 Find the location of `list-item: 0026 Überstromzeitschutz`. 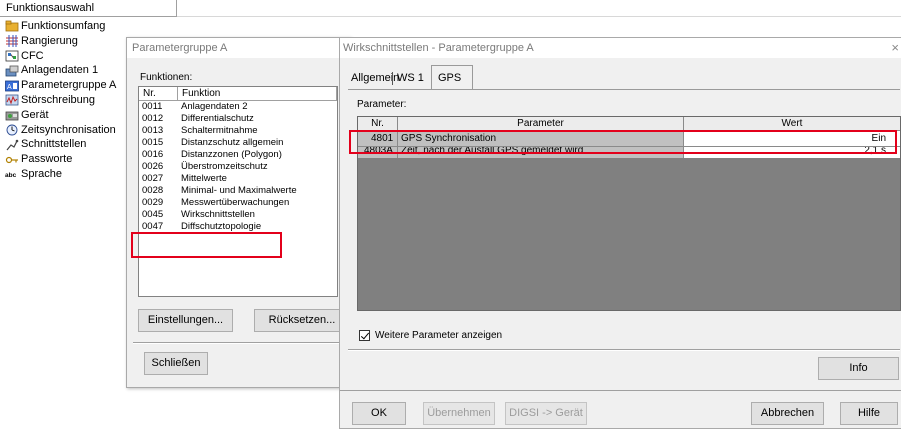

list-item: 0026 Überstromzeitschutz is located at coordinates (238, 167).